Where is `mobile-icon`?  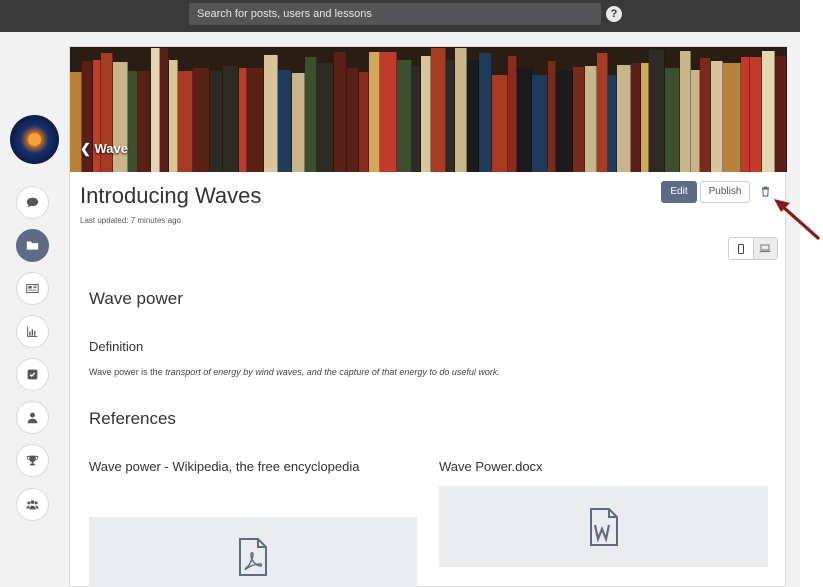 mobile-icon is located at coordinates (740, 248).